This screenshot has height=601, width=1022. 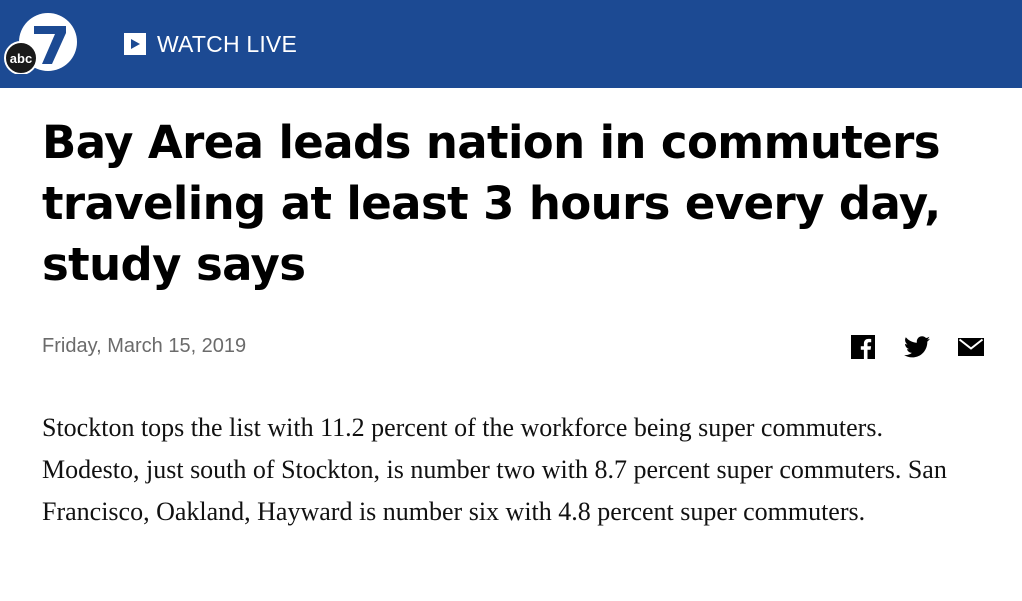 I want to click on svg-text: abc, so click(x=21, y=58).